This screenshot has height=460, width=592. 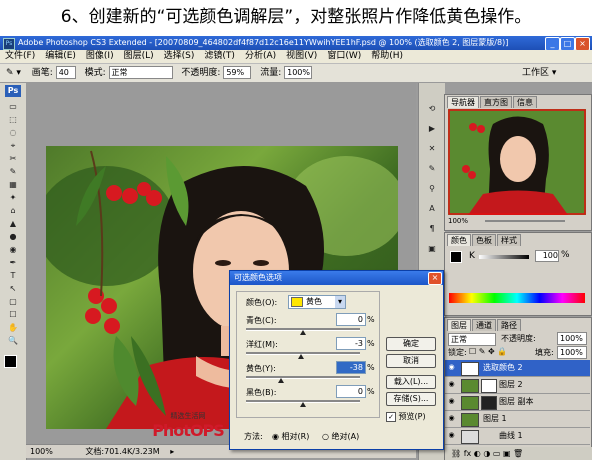 I want to click on menu-file: 文件(F), so click(x=20, y=56).